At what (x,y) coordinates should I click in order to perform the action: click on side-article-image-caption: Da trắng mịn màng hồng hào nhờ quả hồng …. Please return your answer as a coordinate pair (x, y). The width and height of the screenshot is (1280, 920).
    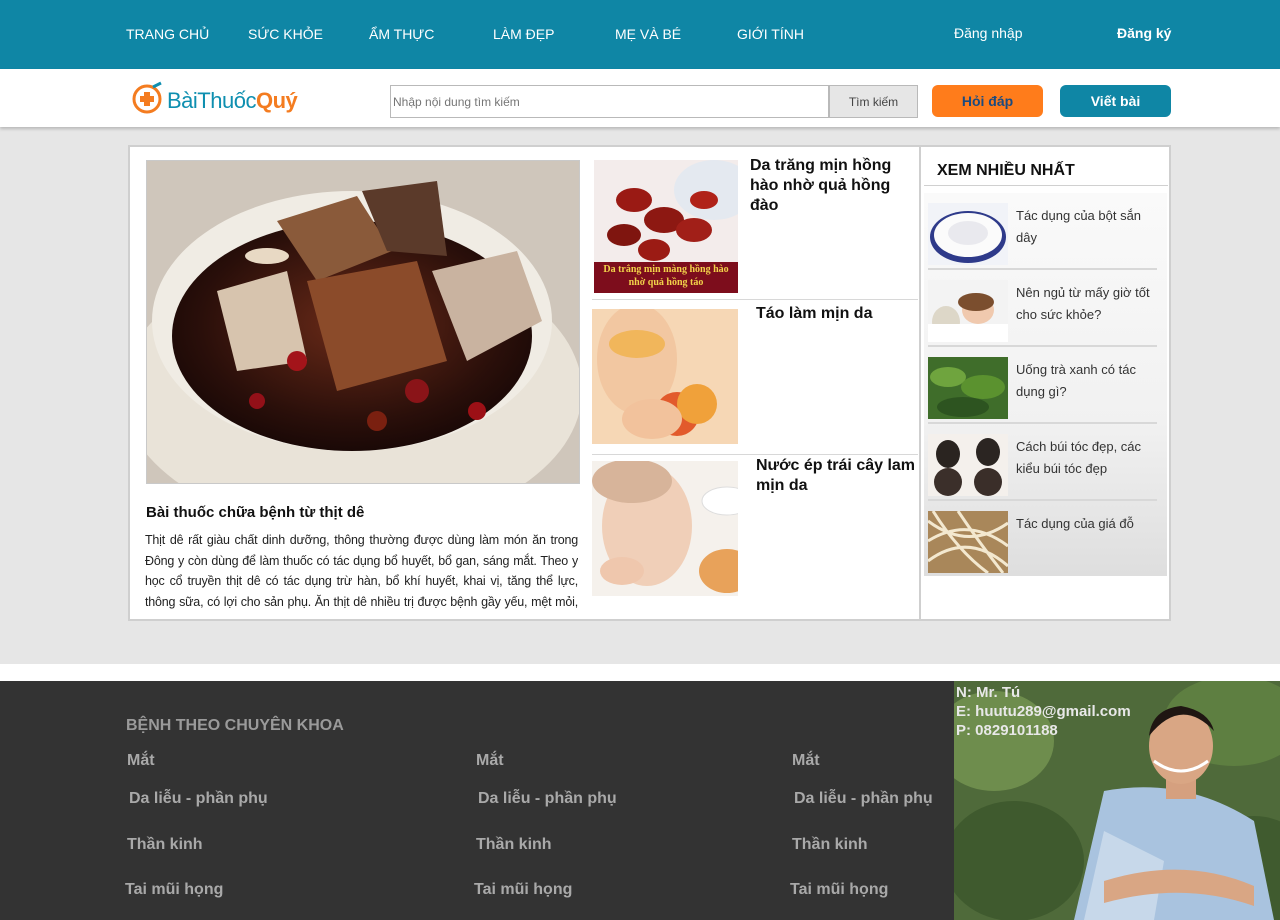
    Looking at the image, I should click on (666, 276).